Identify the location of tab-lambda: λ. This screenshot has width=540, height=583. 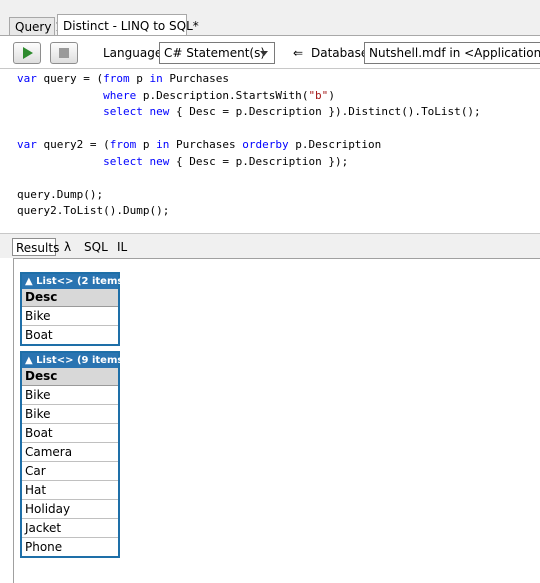
(67, 247).